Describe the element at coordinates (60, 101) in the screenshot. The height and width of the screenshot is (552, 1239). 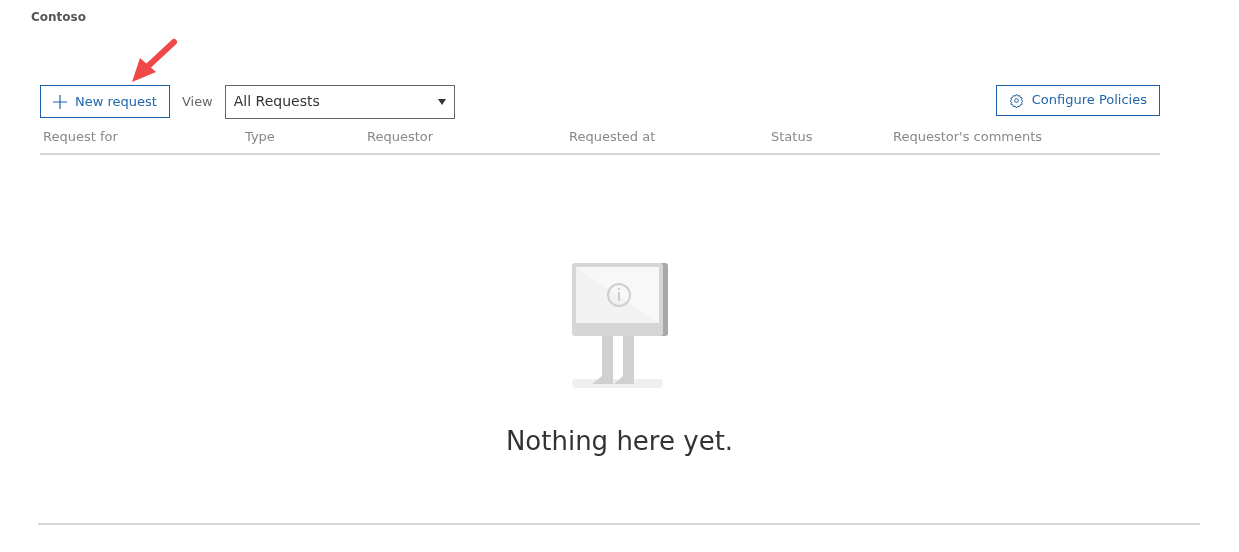
I see `plus-icon` at that location.